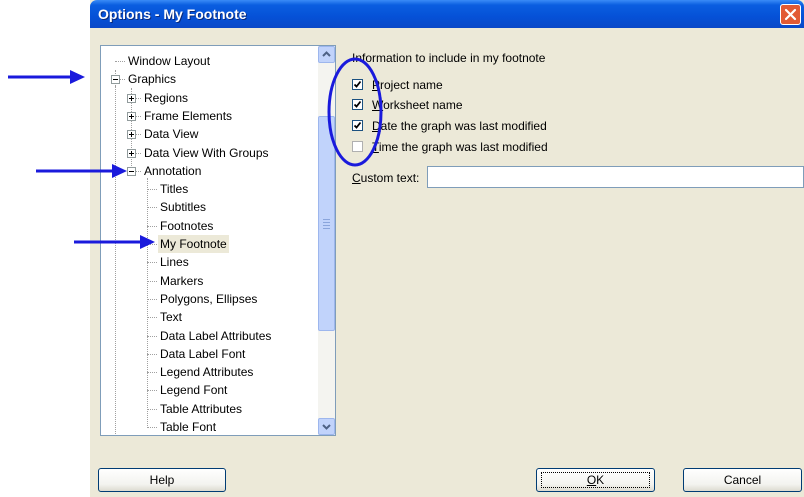 The width and height of the screenshot is (804, 497). I want to click on title-bar: Options - My Footnote, so click(447, 14).